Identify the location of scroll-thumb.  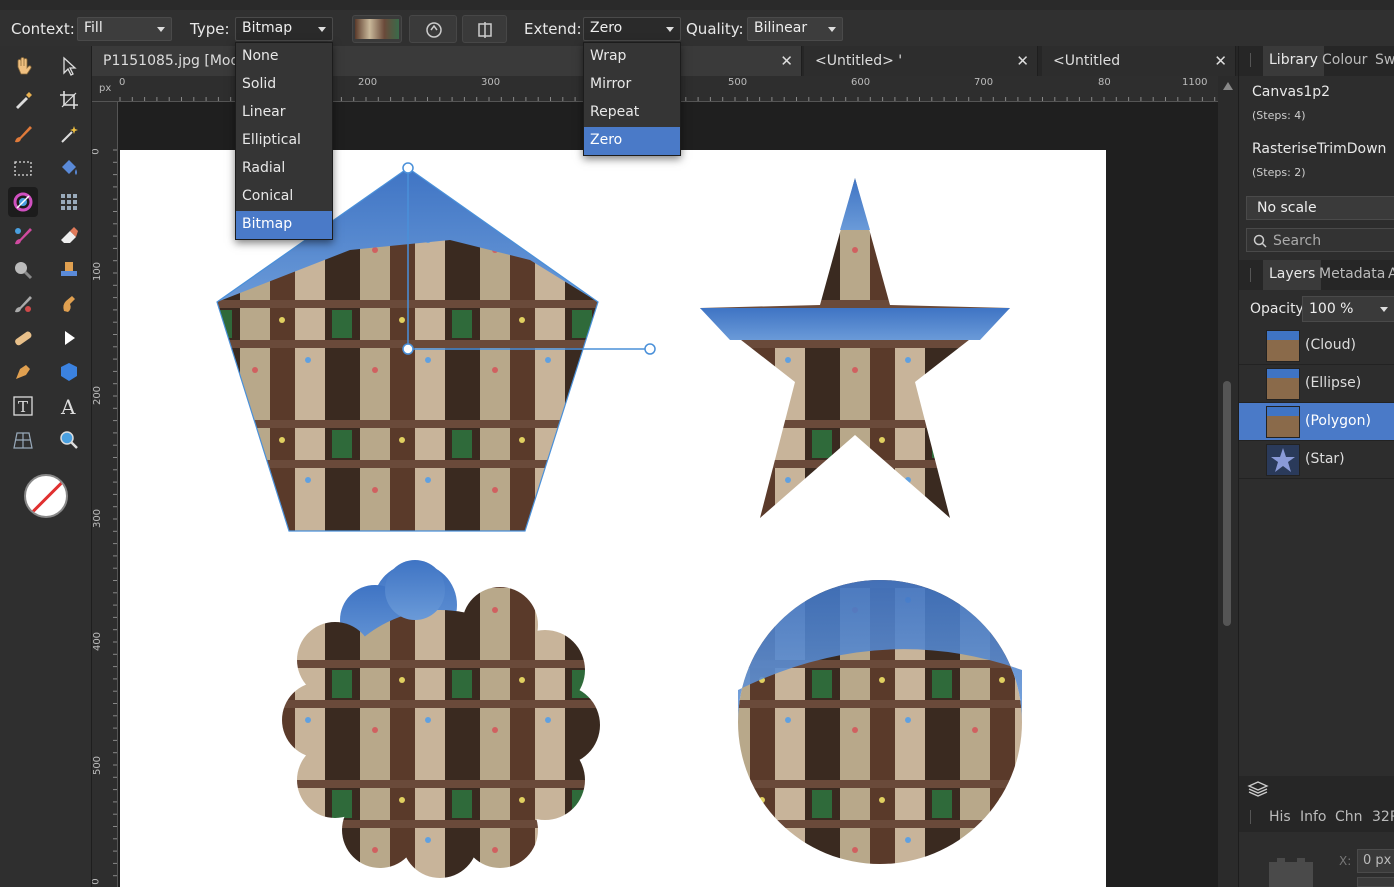
(1227, 503).